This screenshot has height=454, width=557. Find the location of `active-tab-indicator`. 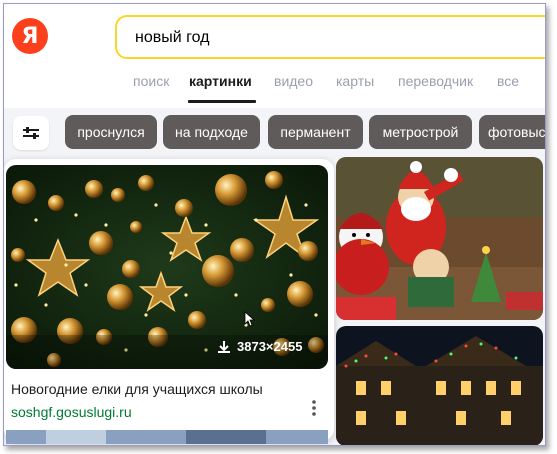

active-tab-indicator is located at coordinates (222, 101).